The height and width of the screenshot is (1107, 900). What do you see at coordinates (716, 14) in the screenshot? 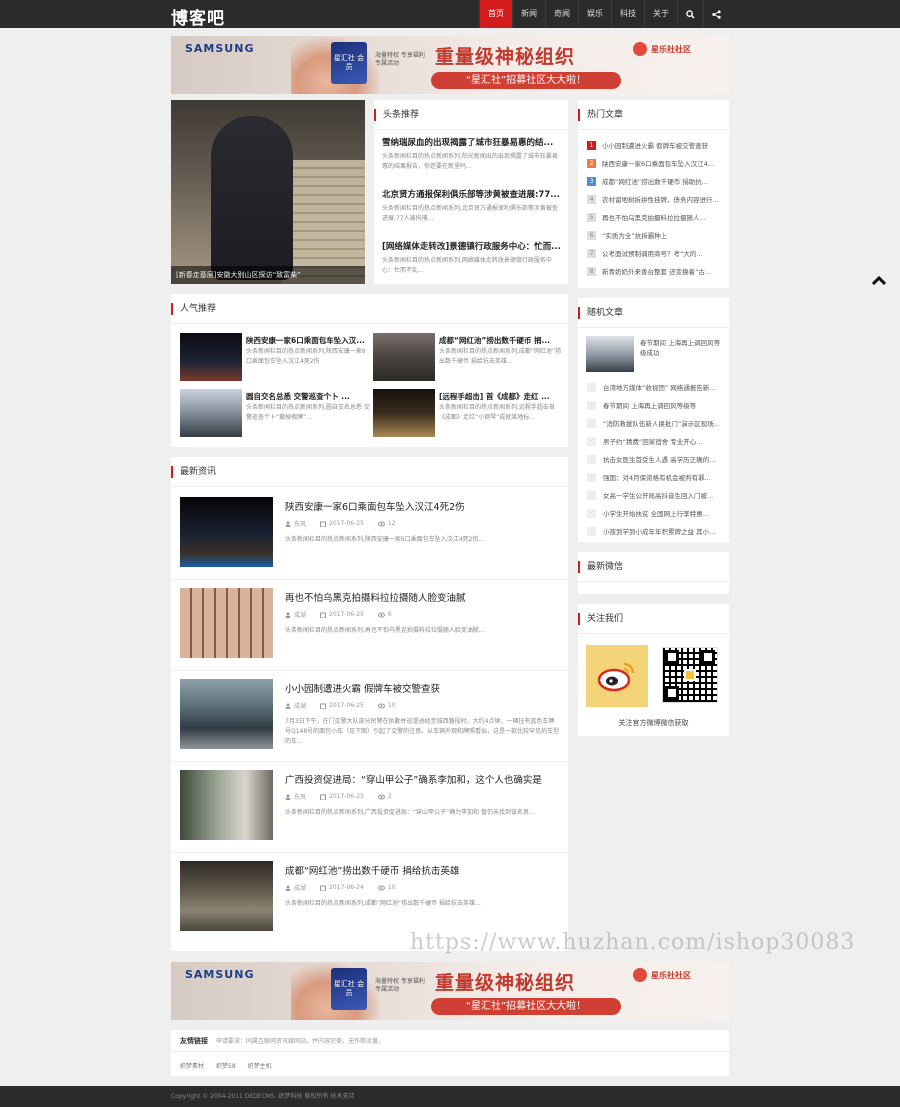
I see `share-icon` at bounding box center [716, 14].